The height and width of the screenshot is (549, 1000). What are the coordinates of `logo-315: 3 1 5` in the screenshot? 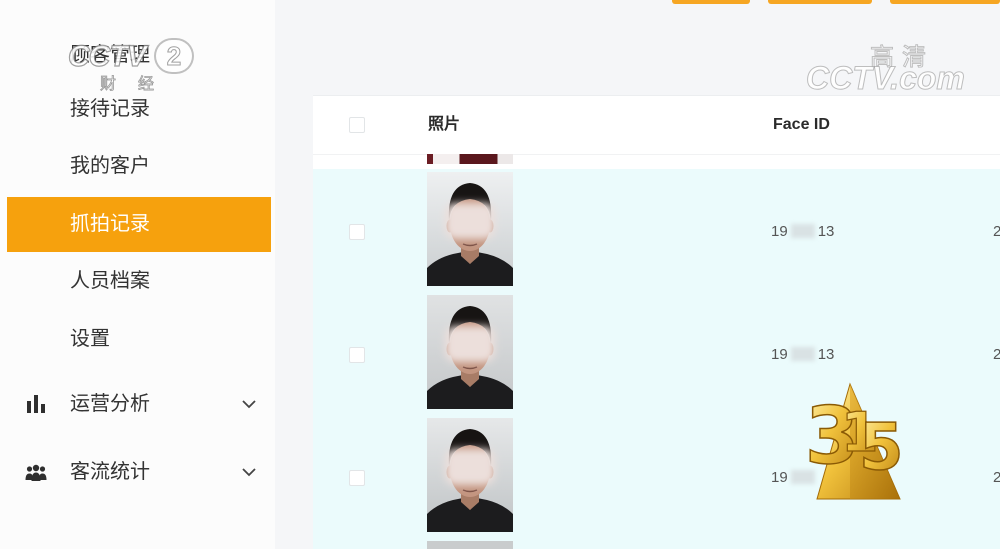 It's located at (853, 441).